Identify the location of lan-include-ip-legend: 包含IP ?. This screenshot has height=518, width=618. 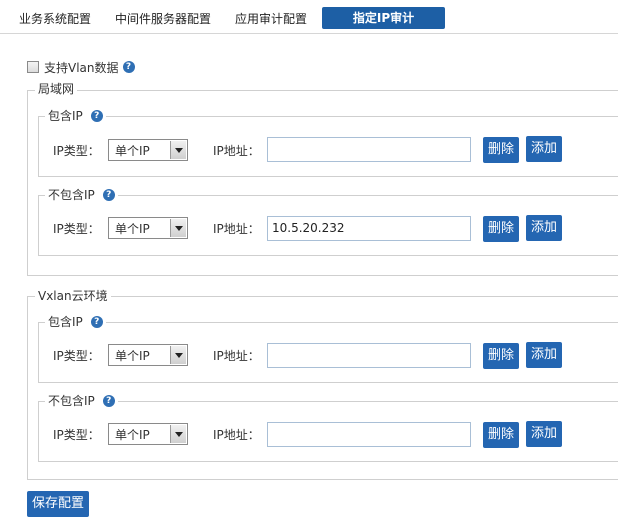
(75, 116).